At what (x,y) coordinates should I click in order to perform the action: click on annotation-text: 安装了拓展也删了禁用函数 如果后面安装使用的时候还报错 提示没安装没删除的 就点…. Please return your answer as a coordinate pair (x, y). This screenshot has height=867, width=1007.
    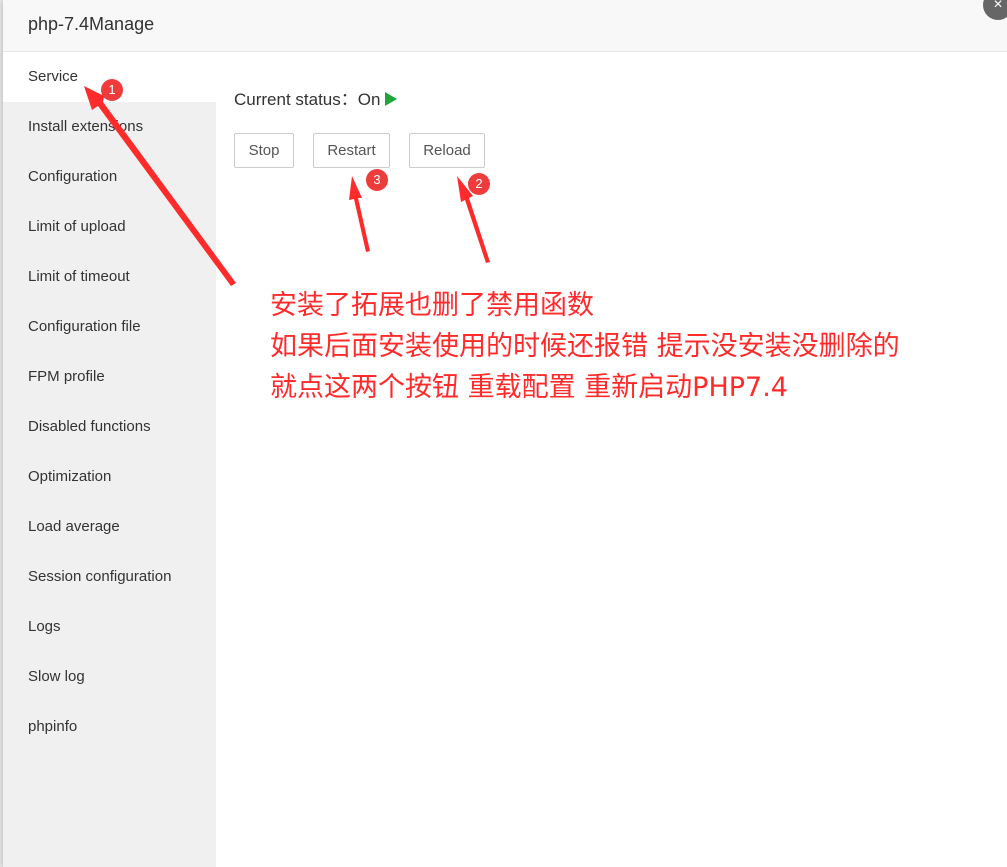
    Looking at the image, I should click on (585, 346).